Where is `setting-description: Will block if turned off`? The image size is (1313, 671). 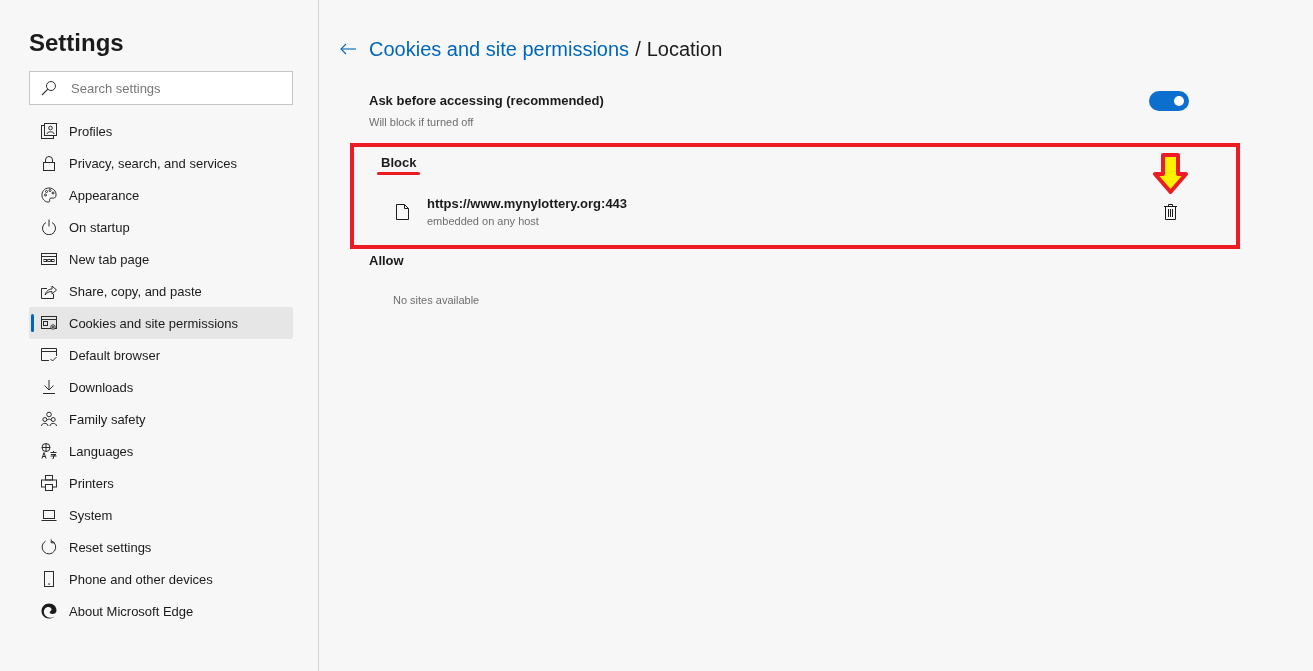
setting-description: Will block if turned off is located at coordinates (422, 122).